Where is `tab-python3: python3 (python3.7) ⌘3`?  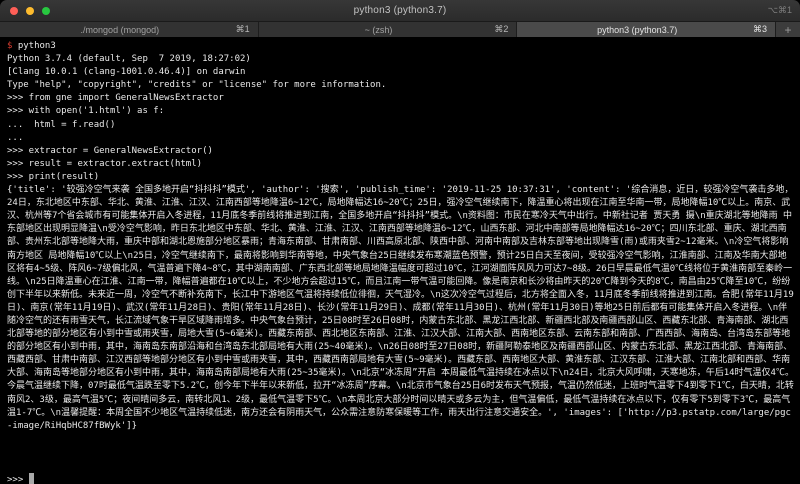 tab-python3: python3 (python3.7) ⌘3 is located at coordinates (647, 29).